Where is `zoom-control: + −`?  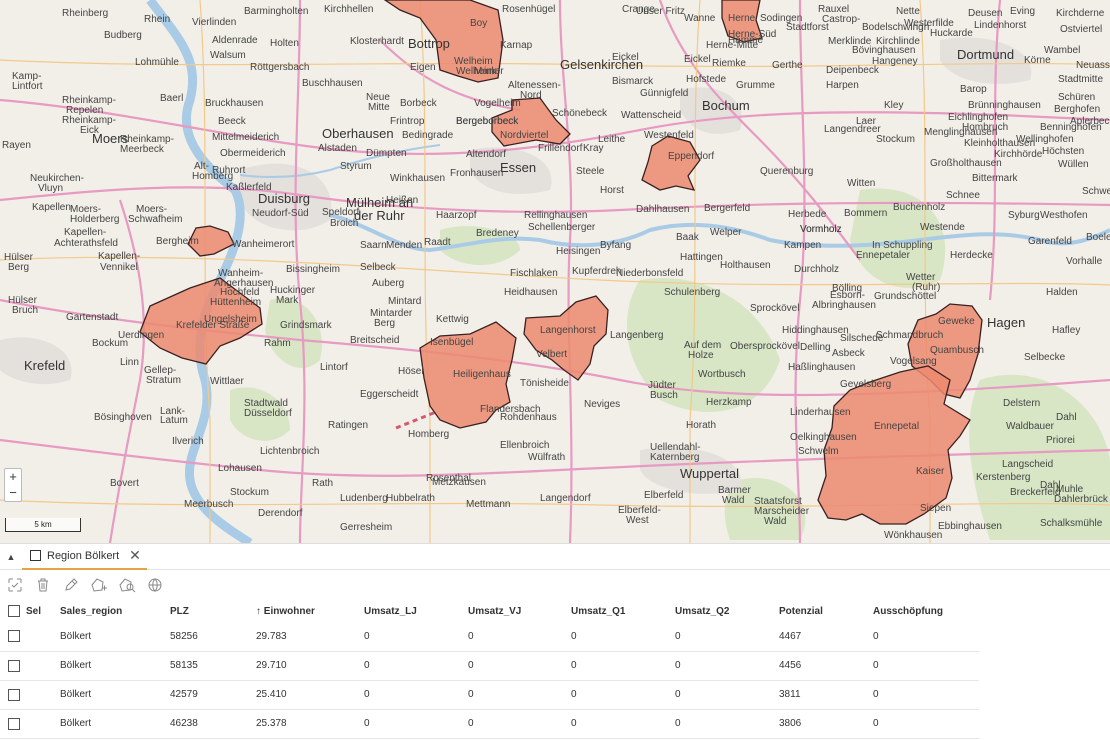
zoom-control: + − is located at coordinates (13, 485).